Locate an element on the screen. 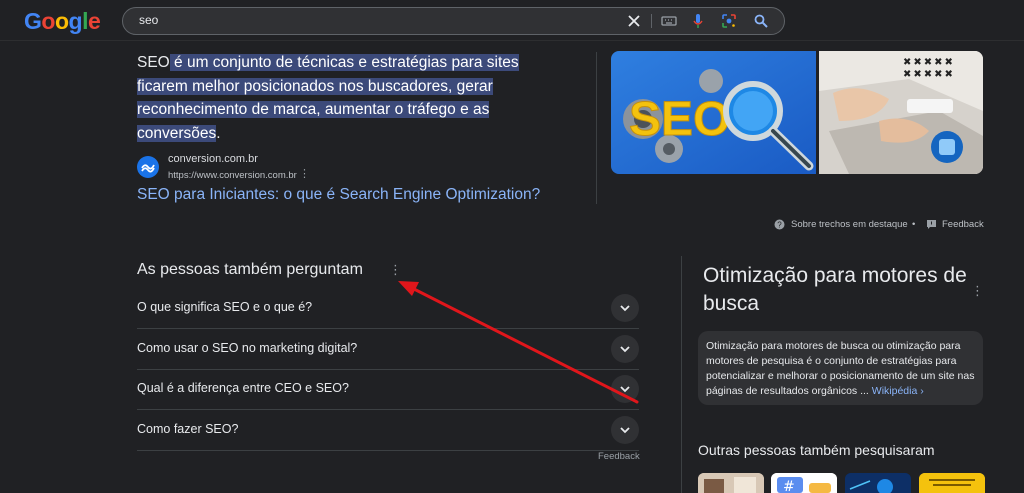 Image resolution: width=1024 pixels, height=493 pixels. knowledge-panel-divider is located at coordinates (681, 374).